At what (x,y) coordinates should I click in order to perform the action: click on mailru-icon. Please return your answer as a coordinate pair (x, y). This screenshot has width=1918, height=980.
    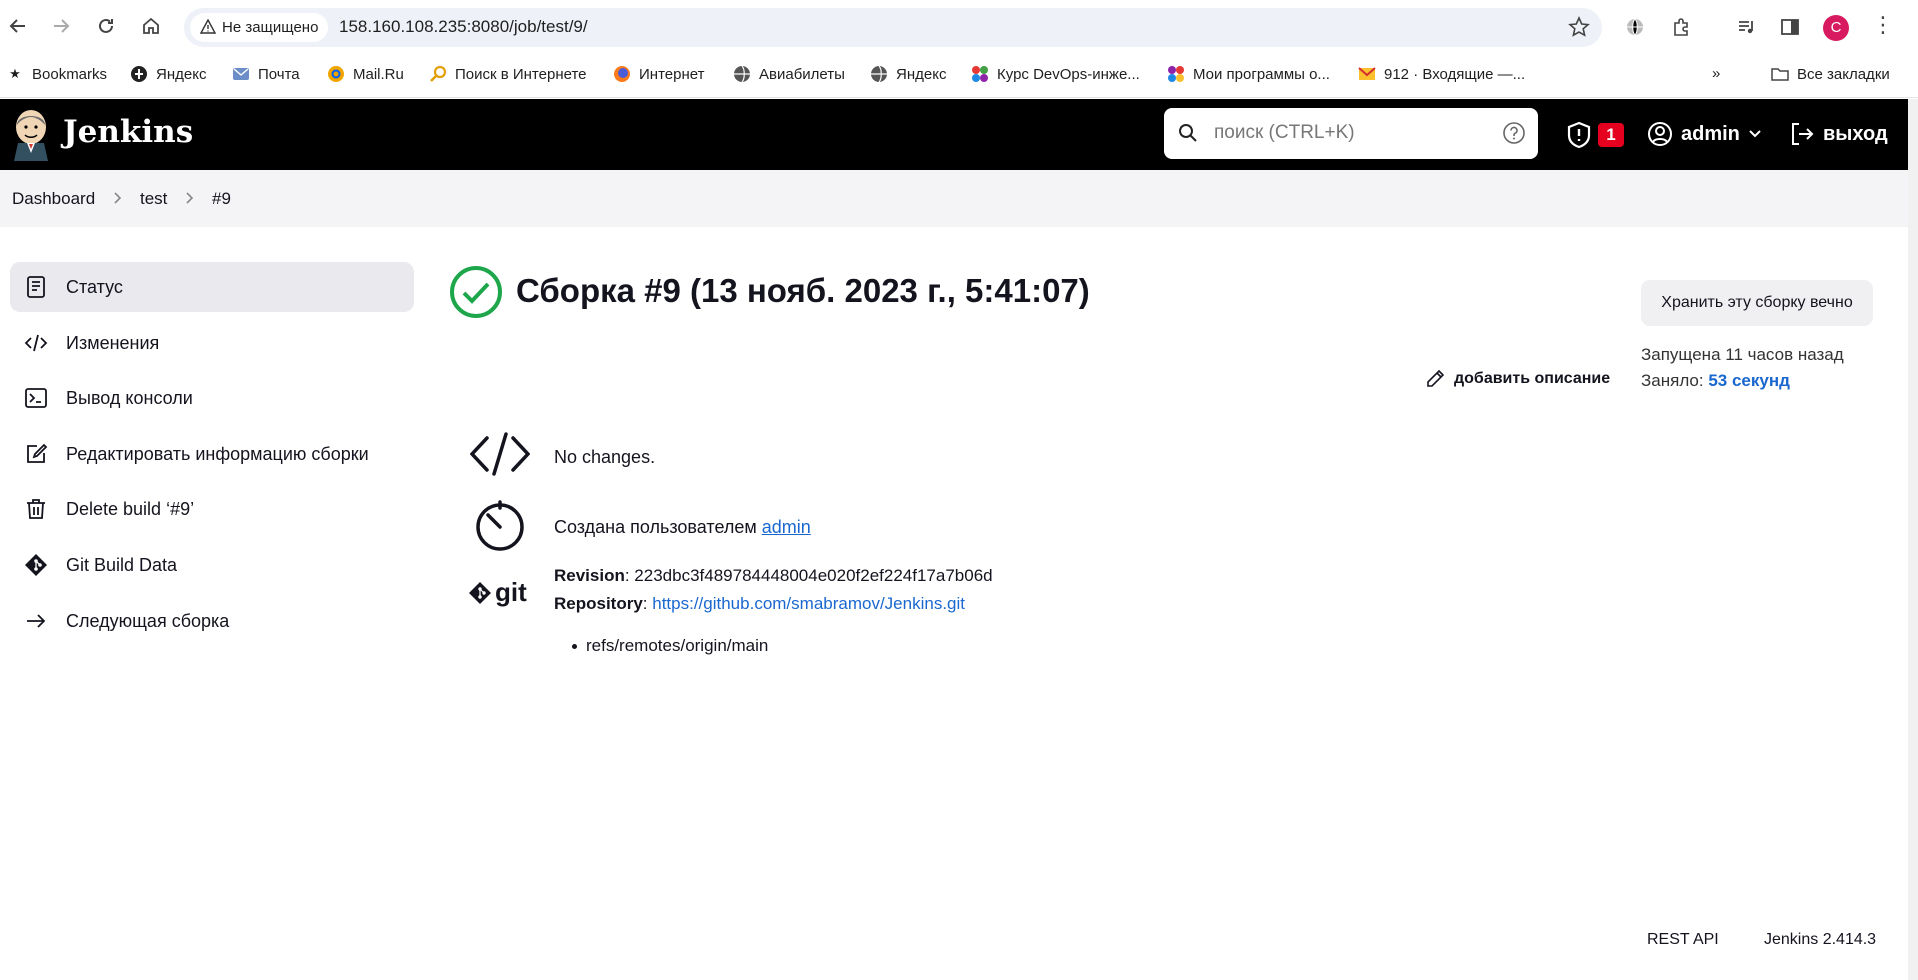
    Looking at the image, I should click on (336, 74).